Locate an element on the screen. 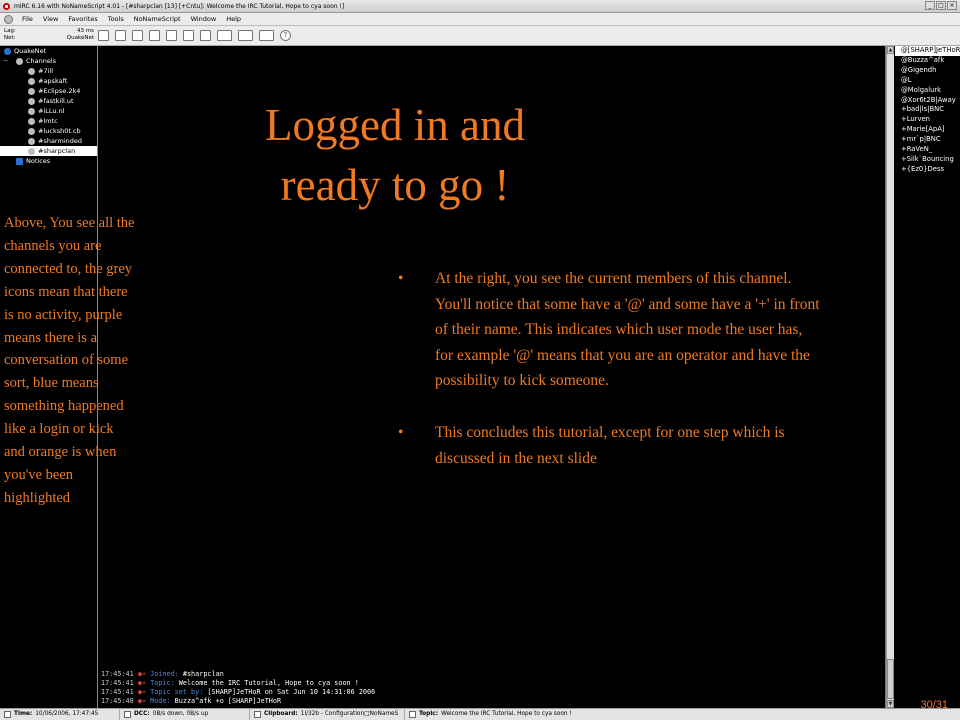 This screenshot has height=720, width=960. nick-item: @[SHARP]JeTHoR is located at coordinates (927, 51).